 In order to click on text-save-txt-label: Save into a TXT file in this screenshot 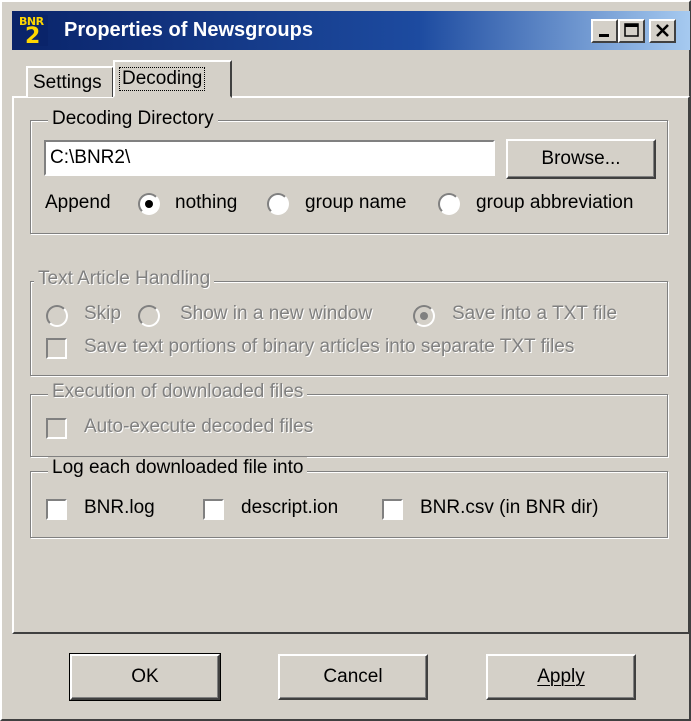, I will do `click(534, 314)`.